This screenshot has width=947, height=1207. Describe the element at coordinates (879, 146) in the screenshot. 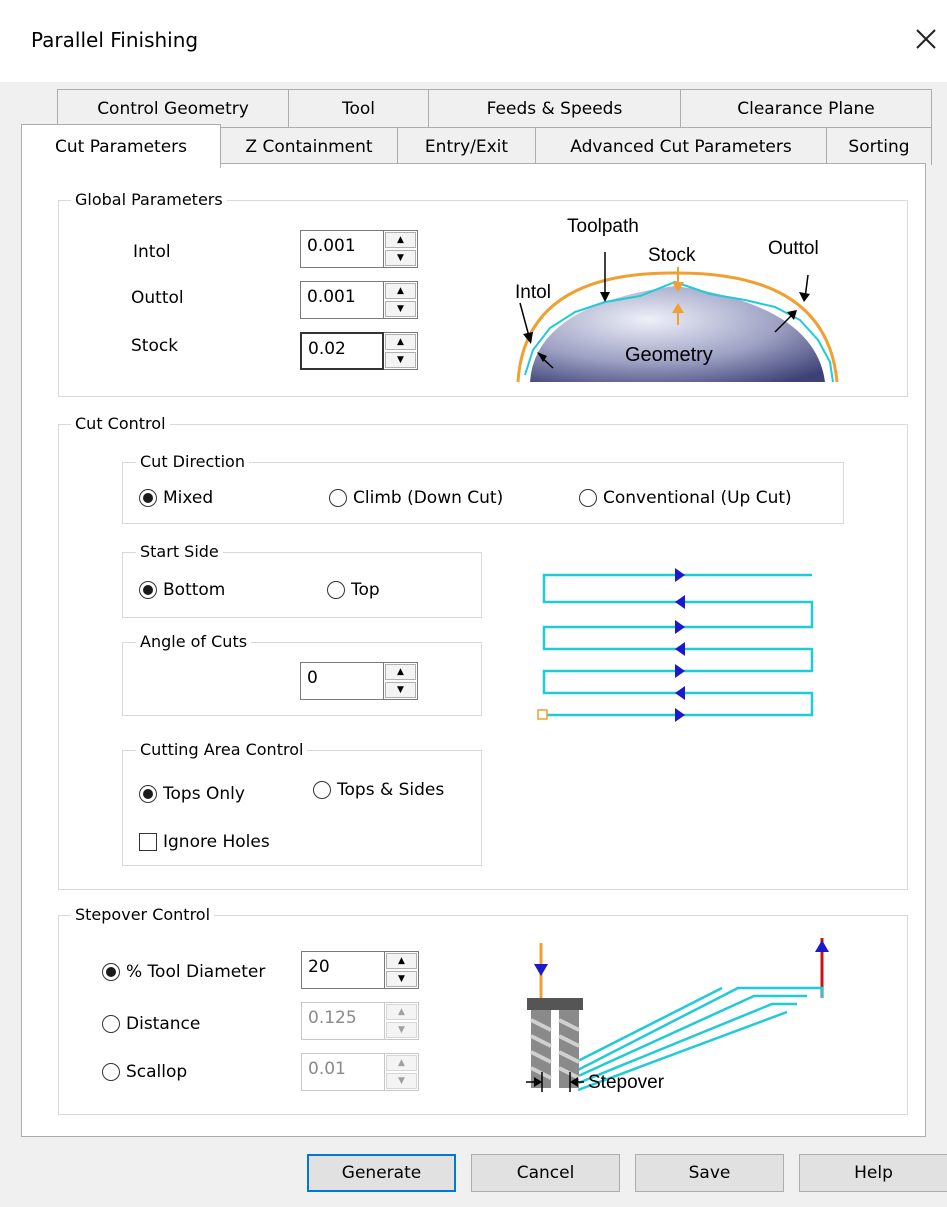

I see `tab-sorting: Sorting` at that location.